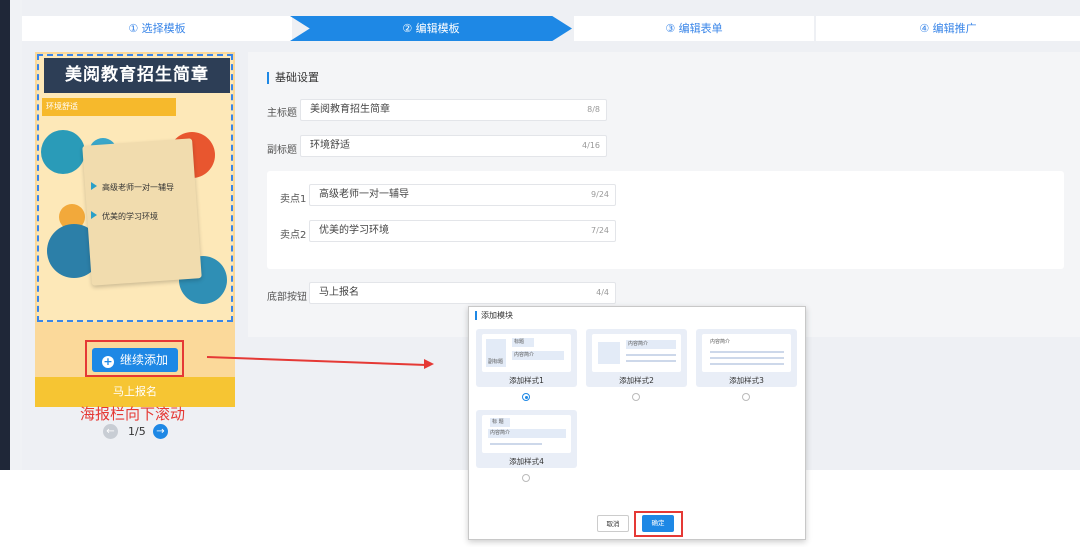 The width and height of the screenshot is (1080, 547). Describe the element at coordinates (494, 315) in the screenshot. I see `dialog-title: 添加模块` at that location.